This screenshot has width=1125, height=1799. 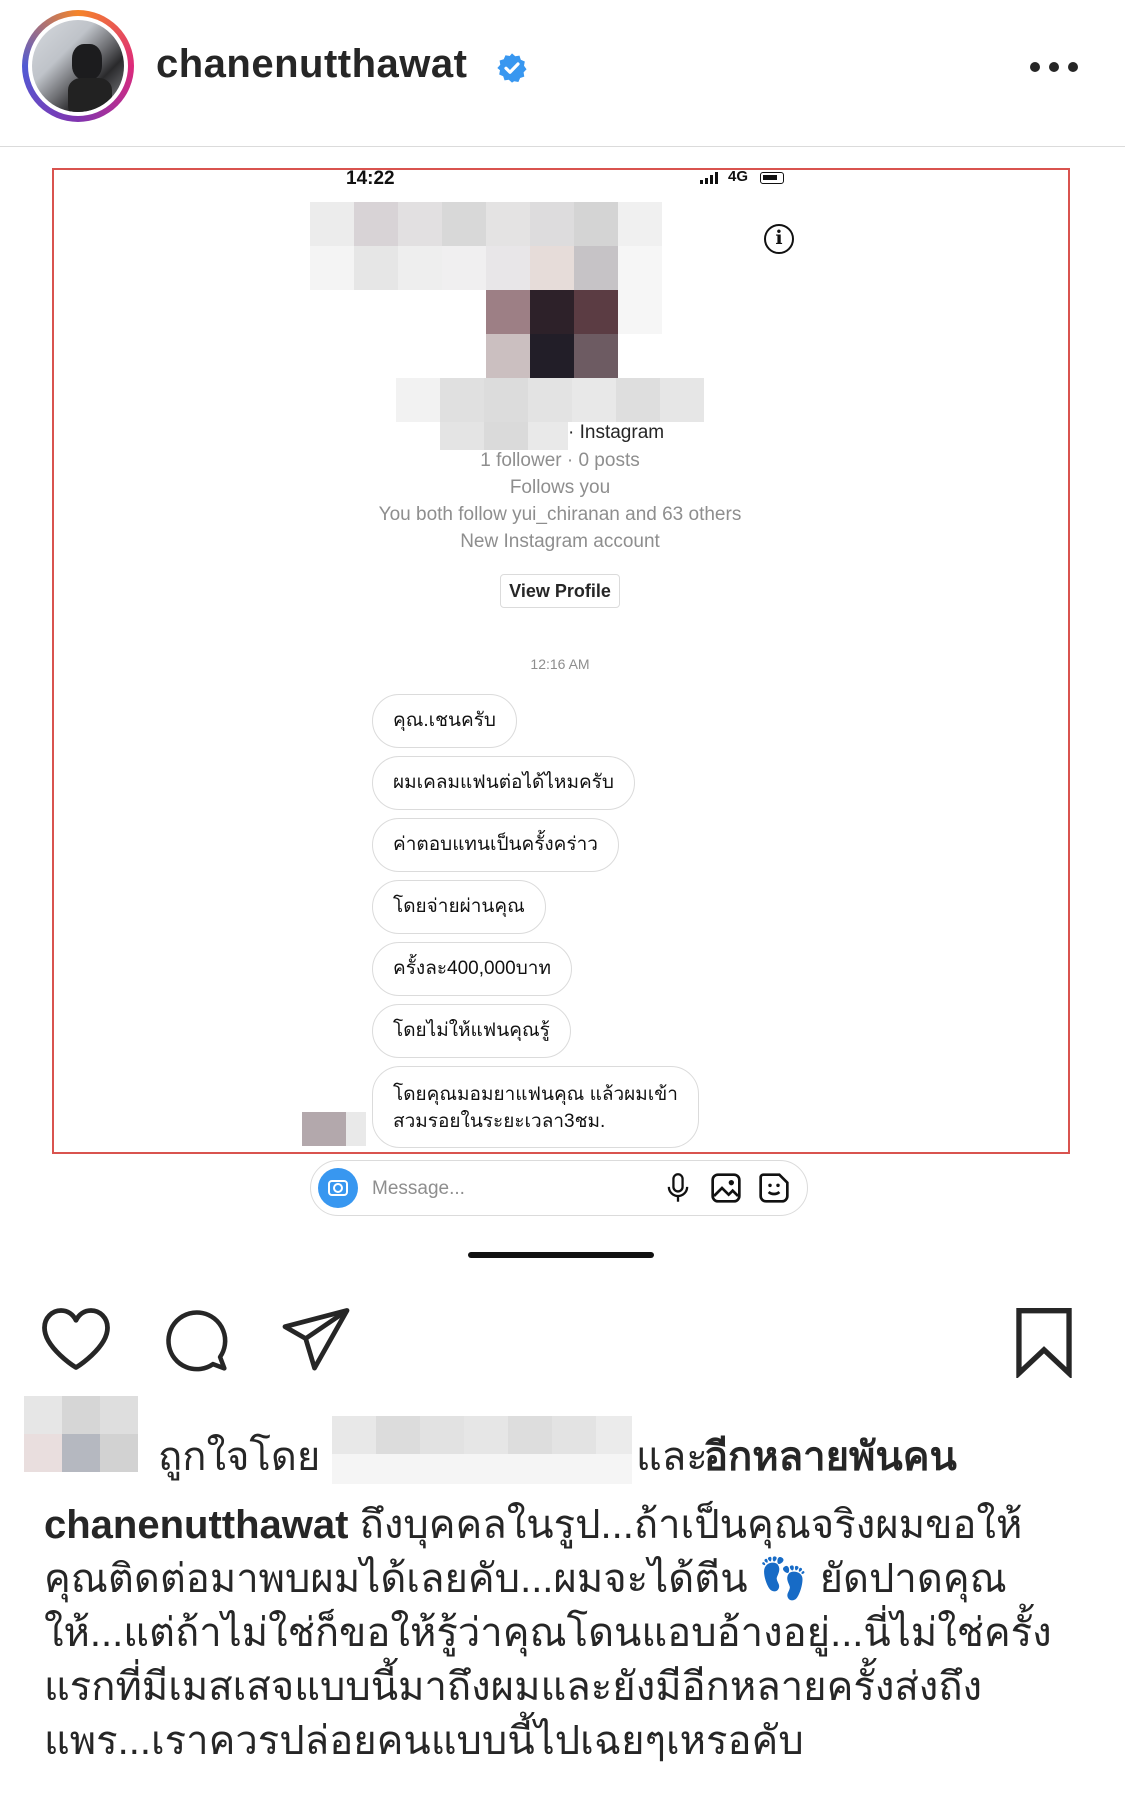 What do you see at coordinates (196, 1525) in the screenshot?
I see `caption-username: chanenutthawat` at bounding box center [196, 1525].